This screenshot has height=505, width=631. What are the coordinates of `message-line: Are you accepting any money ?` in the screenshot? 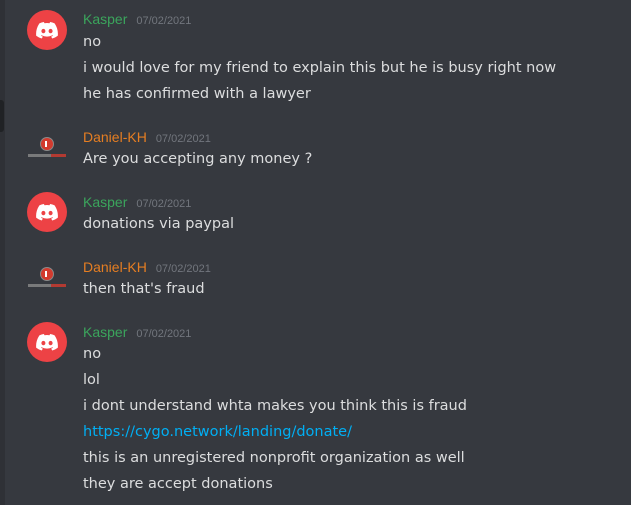 It's located at (198, 159).